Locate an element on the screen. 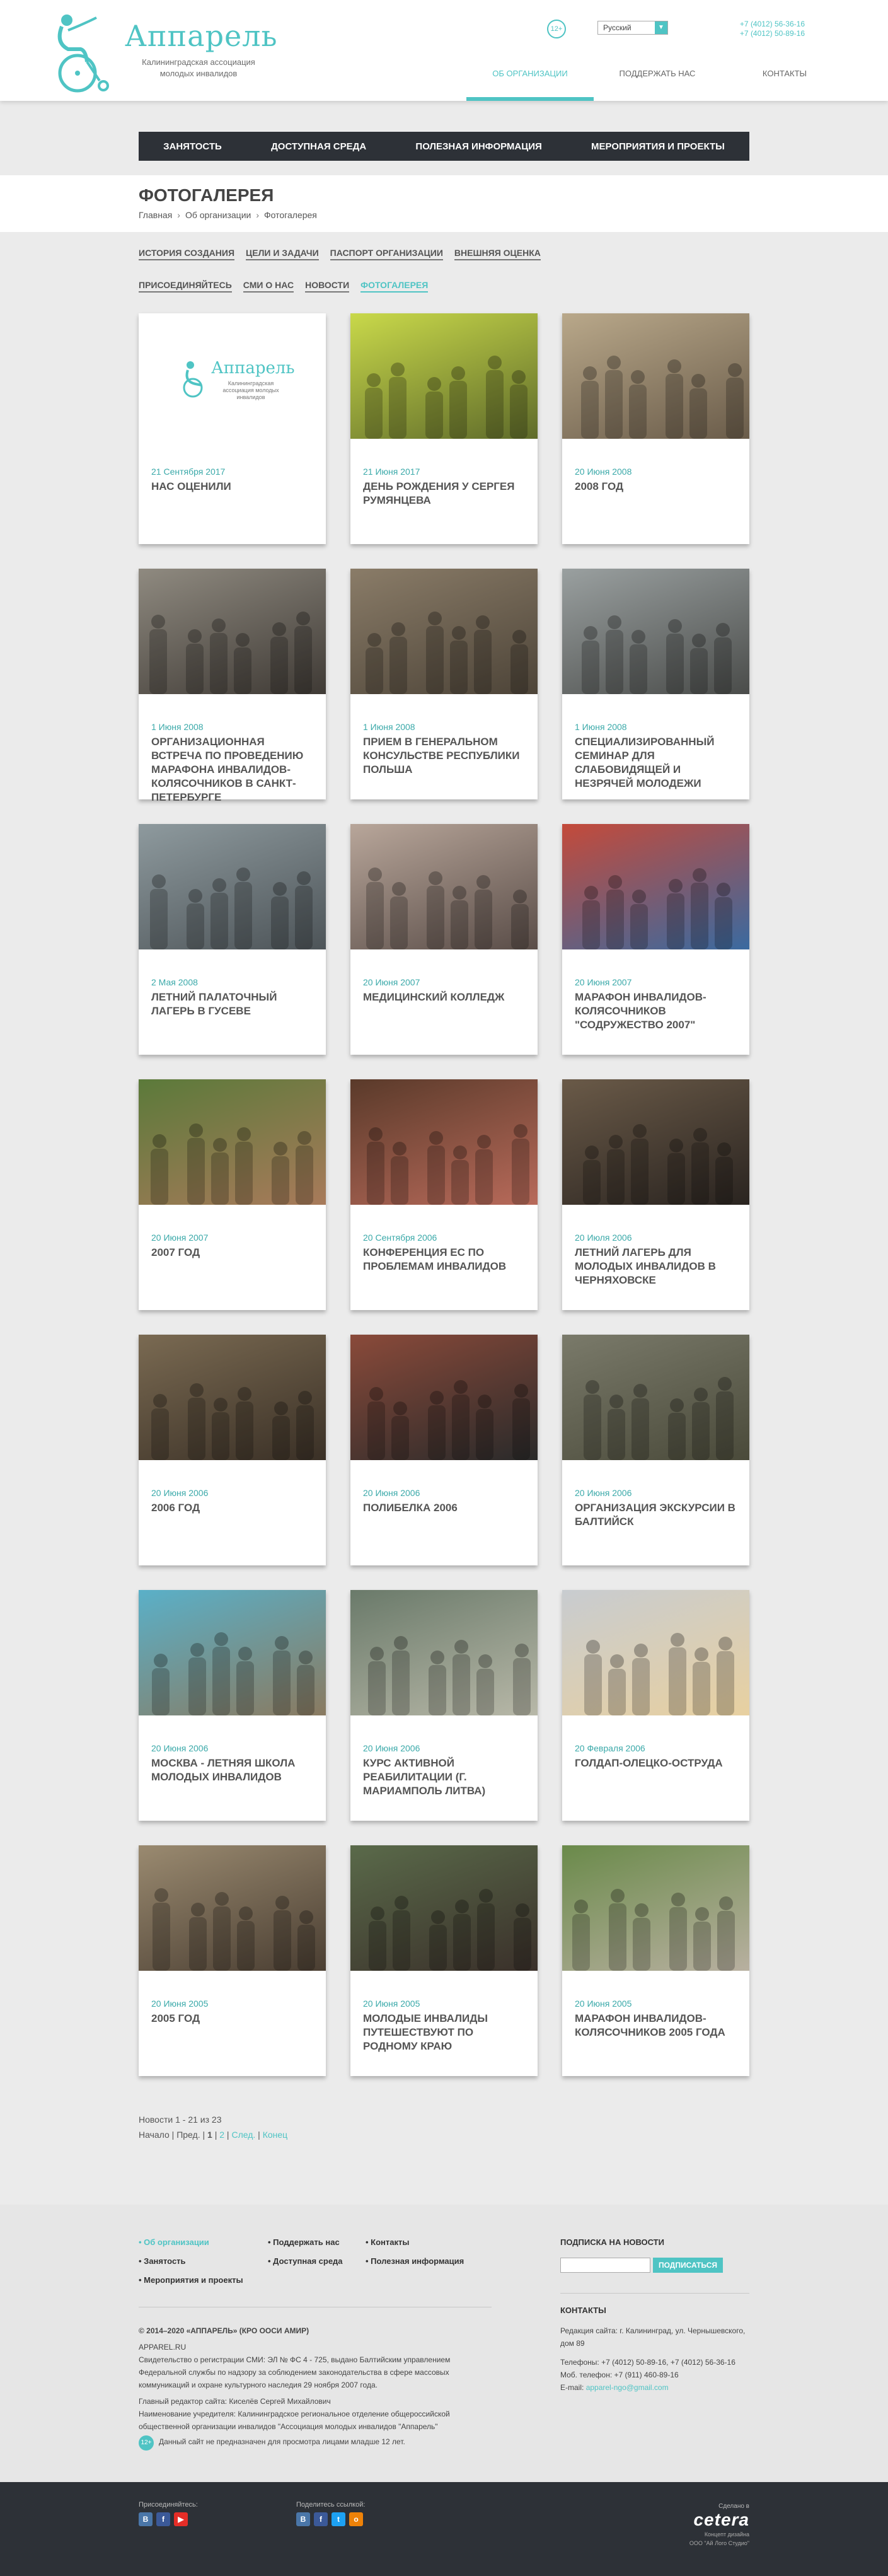 Image resolution: width=888 pixels, height=2576 pixels. tab-media: СМИ о нас is located at coordinates (268, 286).